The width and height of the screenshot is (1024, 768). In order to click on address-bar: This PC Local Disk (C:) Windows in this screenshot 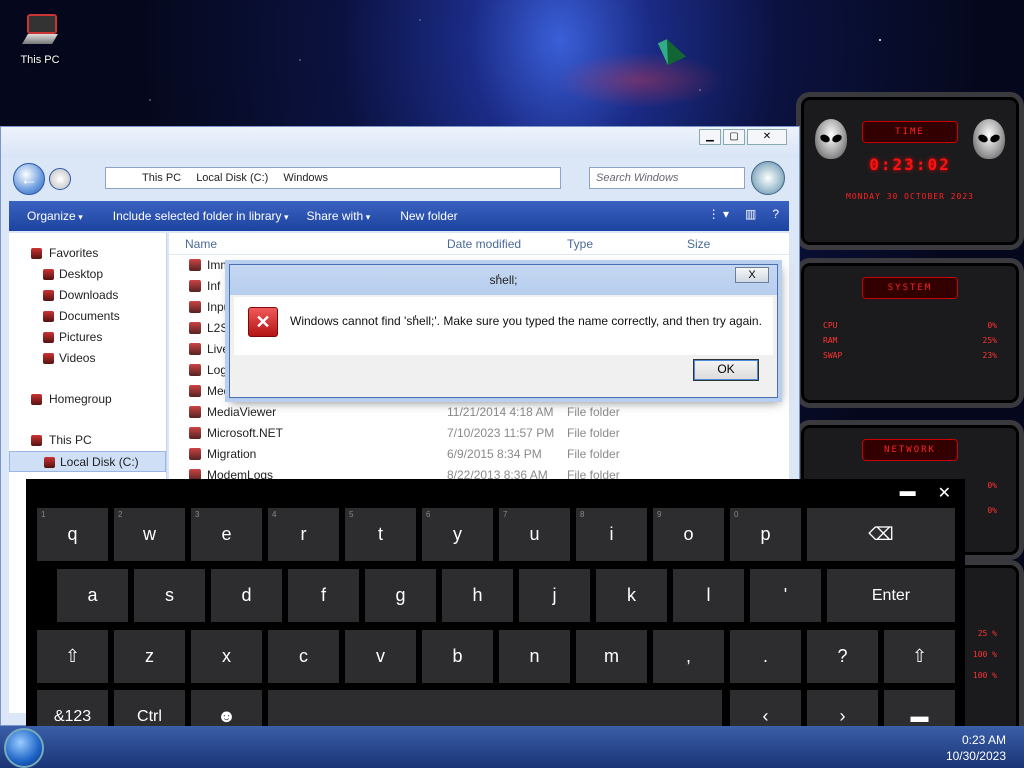, I will do `click(333, 178)`.